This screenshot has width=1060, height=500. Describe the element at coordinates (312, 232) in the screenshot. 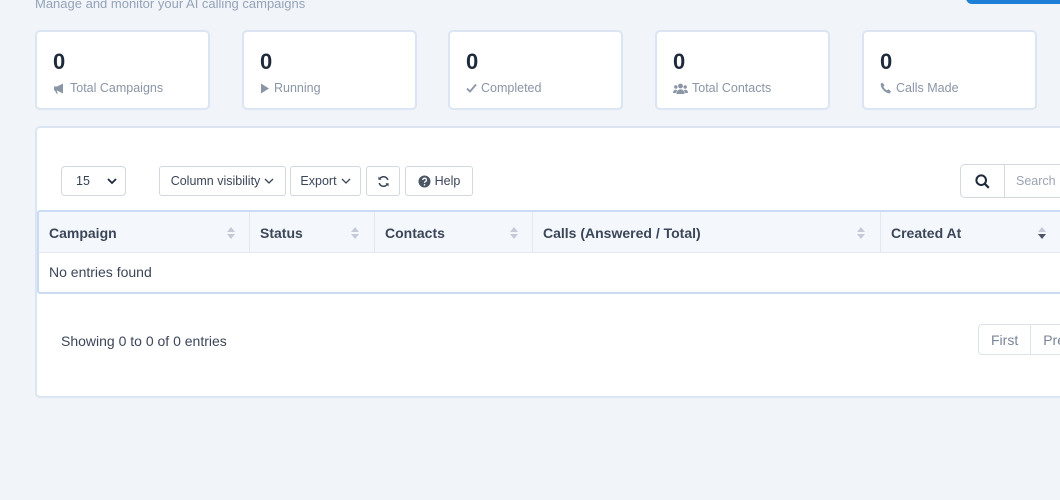

I see `column-header-status: Status` at that location.